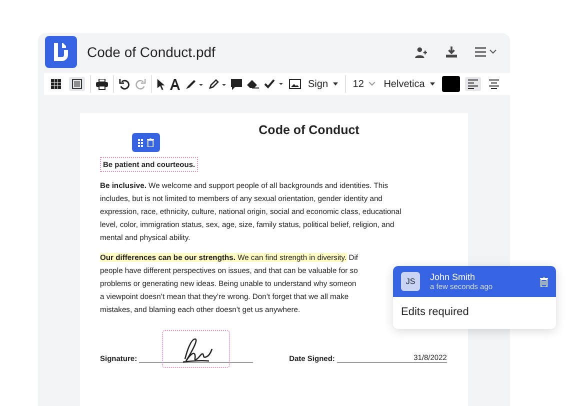  Describe the element at coordinates (421, 52) in the screenshot. I see `add-user-icon` at that location.